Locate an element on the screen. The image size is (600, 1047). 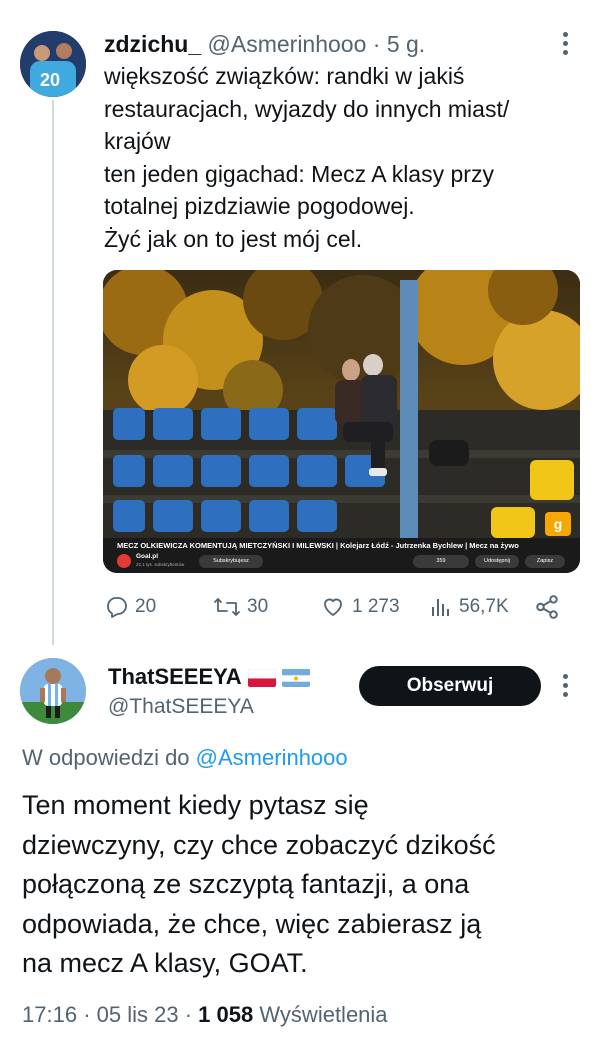
reply-author-name-row: ThatSEEEYA is located at coordinates (209, 677).